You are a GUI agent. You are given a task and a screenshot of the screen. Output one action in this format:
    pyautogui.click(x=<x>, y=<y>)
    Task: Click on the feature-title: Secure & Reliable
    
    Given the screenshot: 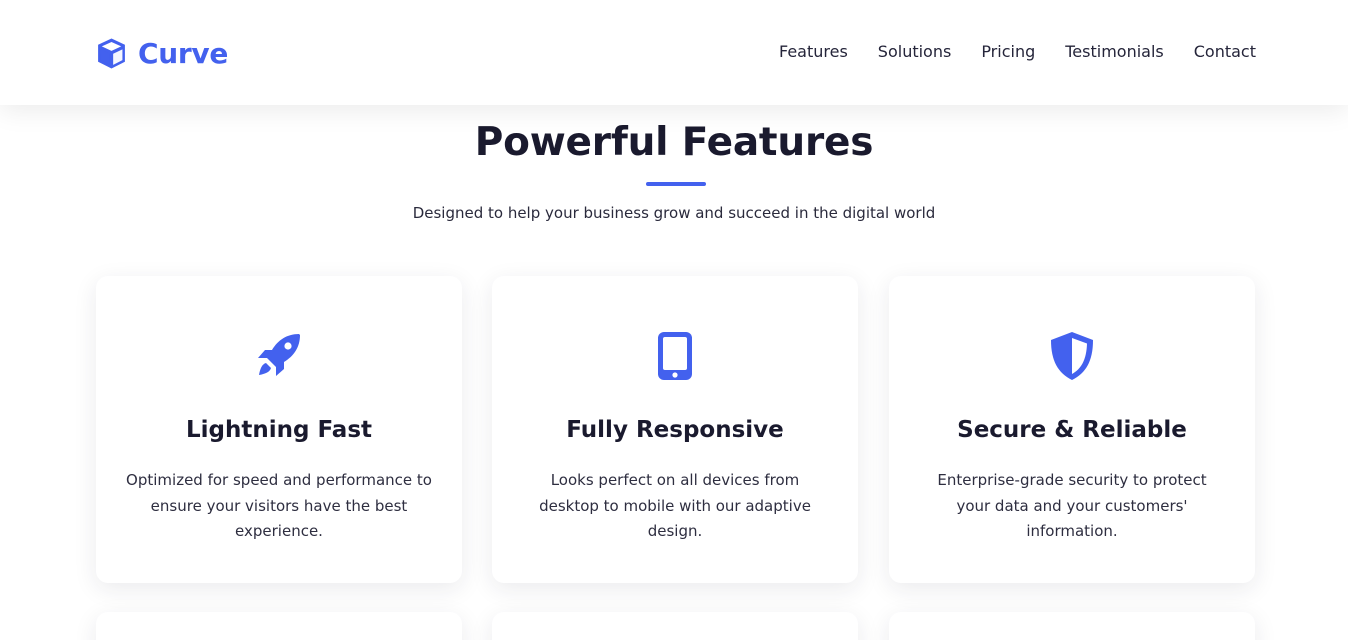 What is the action you would take?
    pyautogui.click(x=1072, y=430)
    